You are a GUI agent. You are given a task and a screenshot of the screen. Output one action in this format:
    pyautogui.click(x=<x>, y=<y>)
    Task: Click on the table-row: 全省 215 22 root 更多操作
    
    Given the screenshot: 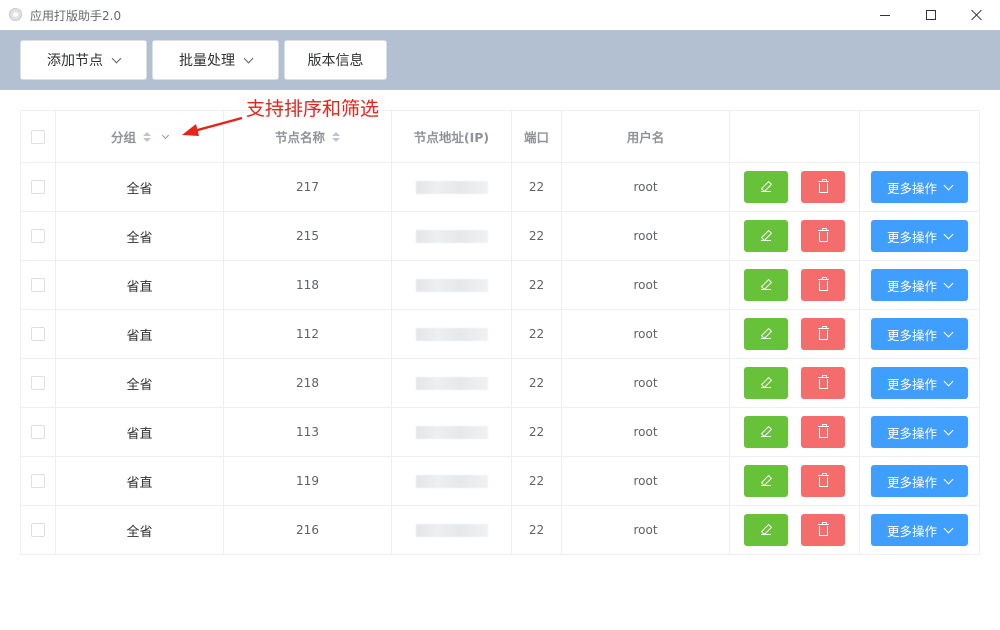 What is the action you would take?
    pyautogui.click(x=500, y=236)
    